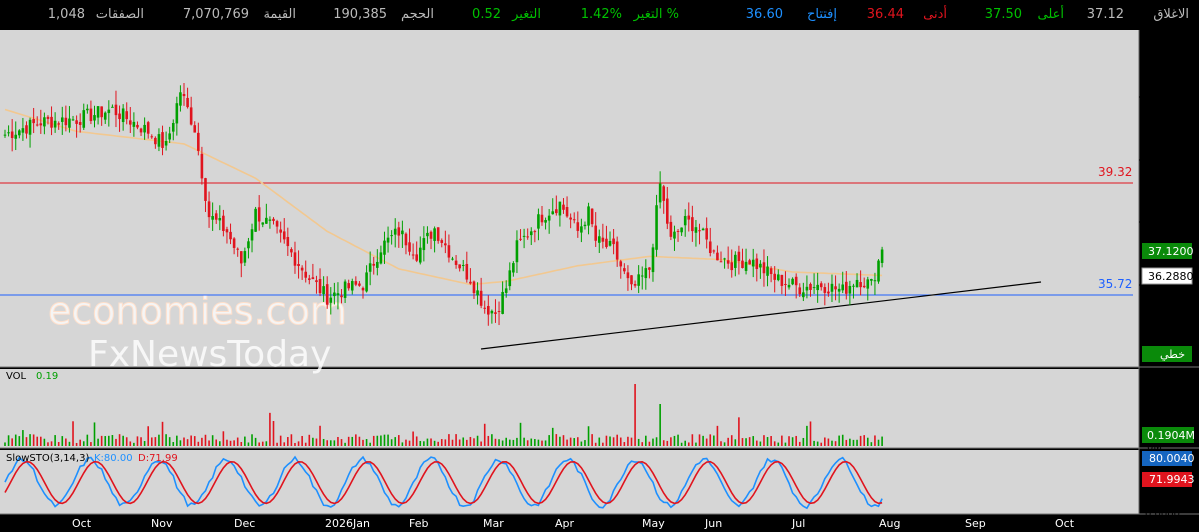 This screenshot has width=1199, height=532. Describe the element at coordinates (1115, 284) in the screenshot. I see `support-label: 35.72` at that location.